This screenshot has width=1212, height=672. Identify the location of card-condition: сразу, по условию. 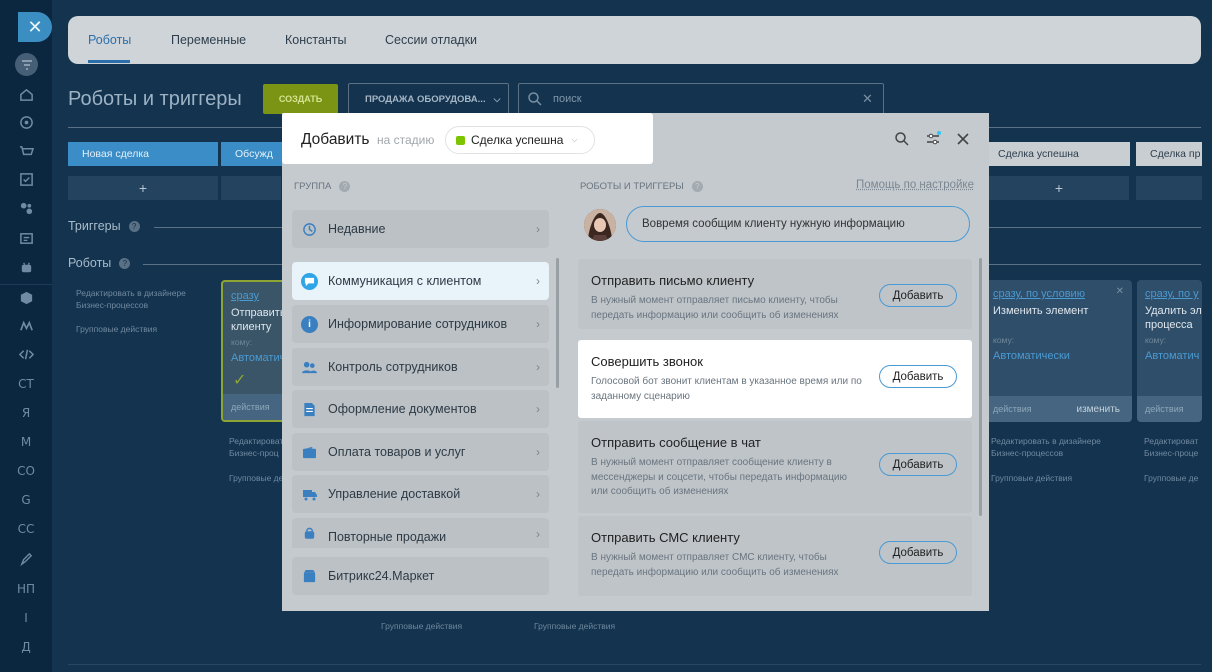
(1039, 294).